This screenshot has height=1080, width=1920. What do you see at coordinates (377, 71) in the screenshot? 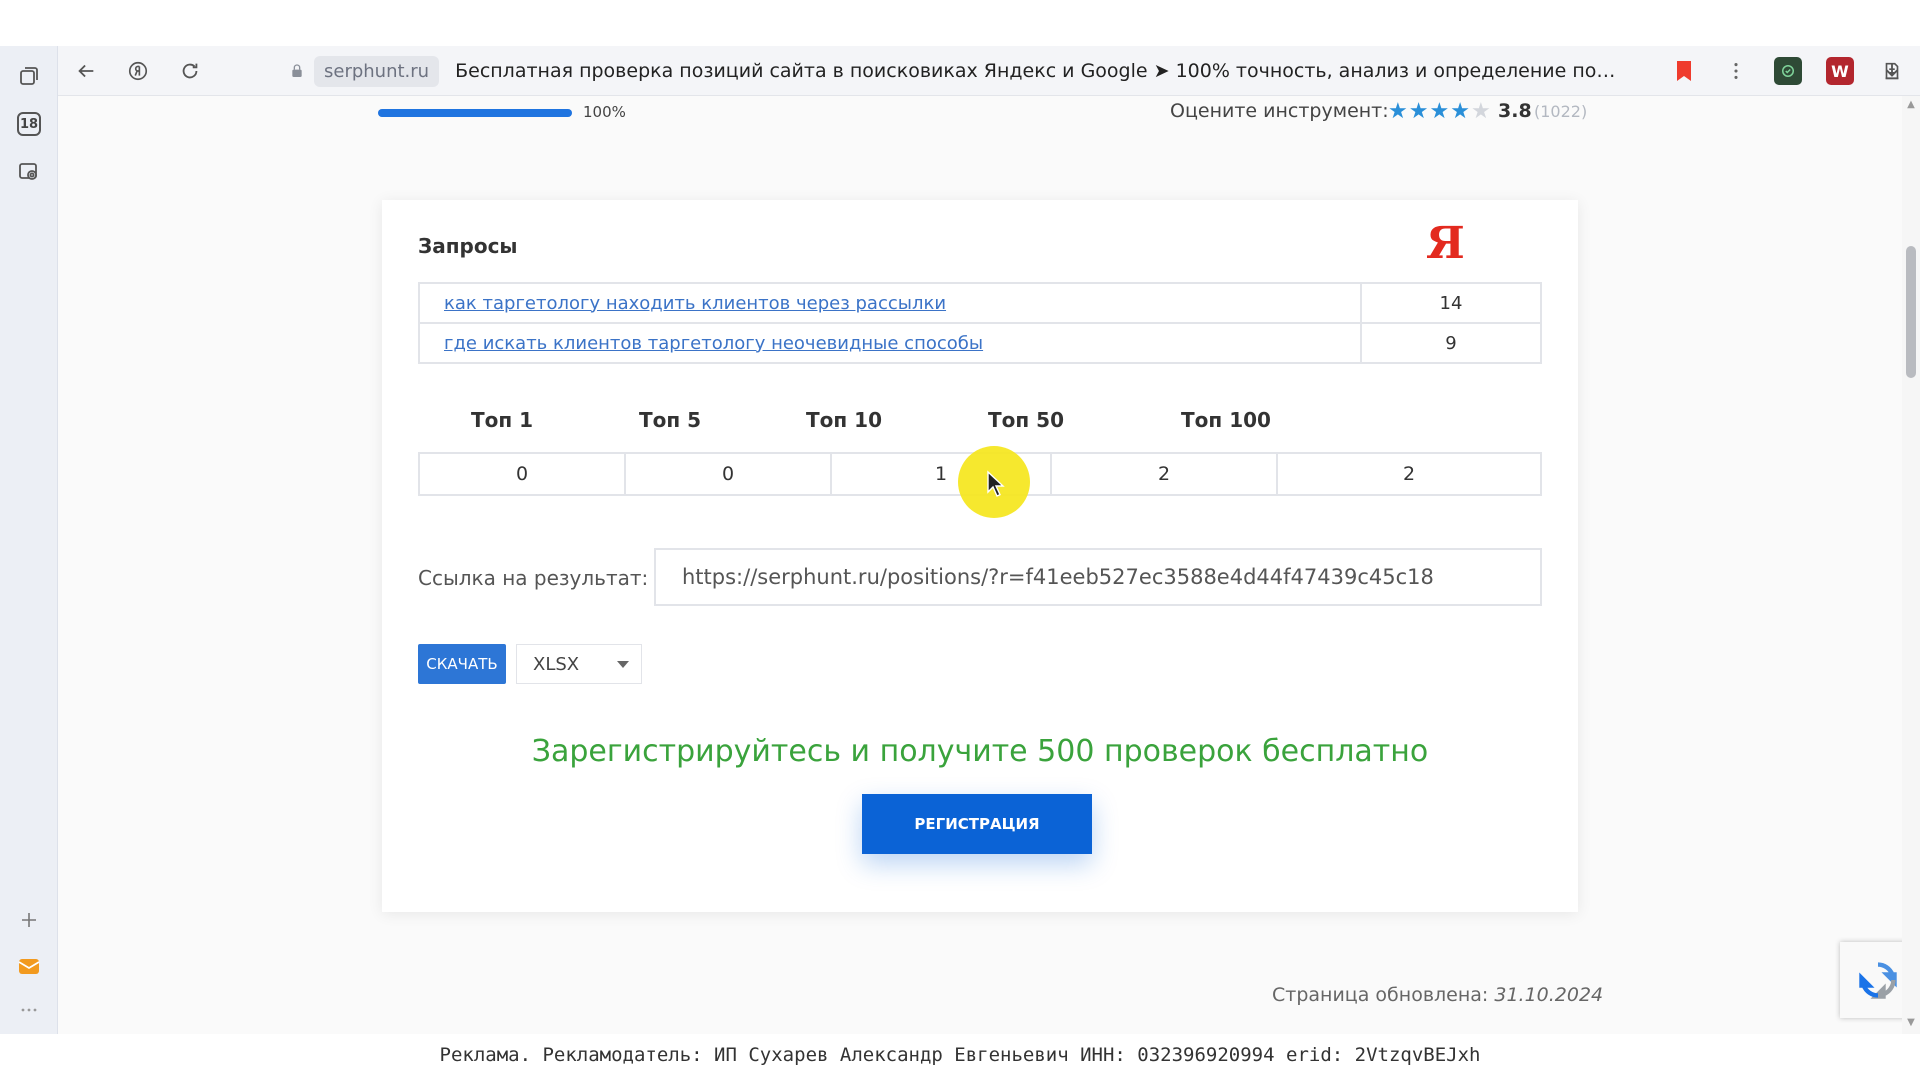
I see `address-domain: serphunt.ru` at bounding box center [377, 71].